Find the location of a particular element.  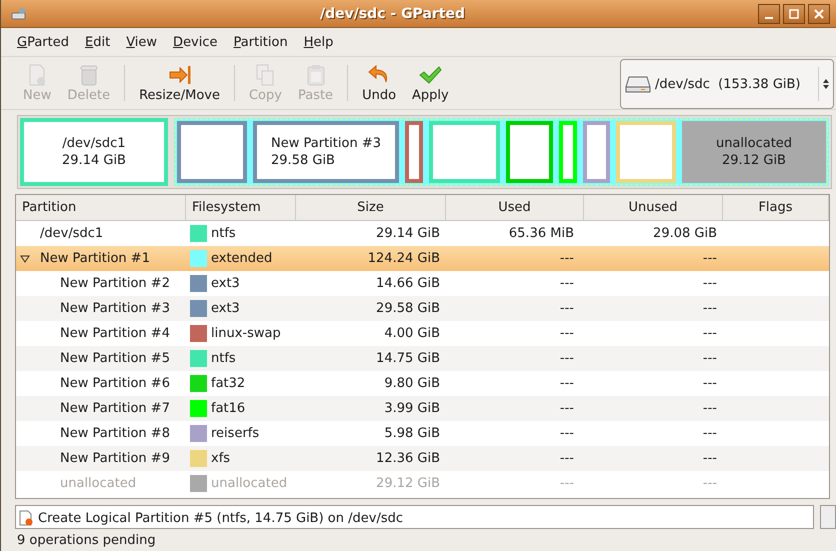

filesystem-label: fat32 is located at coordinates (228, 383).